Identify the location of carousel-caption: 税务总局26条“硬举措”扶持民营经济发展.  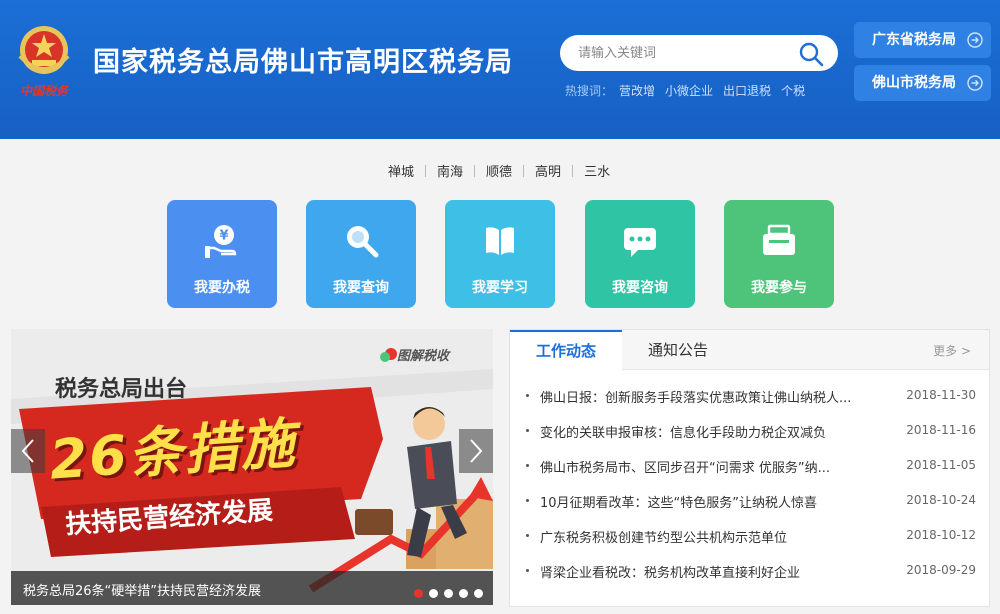
(142, 589).